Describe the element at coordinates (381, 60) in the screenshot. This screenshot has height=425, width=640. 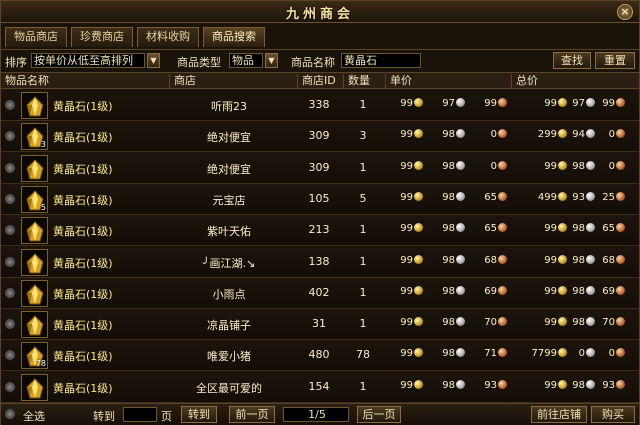
I see `name-input: 黄晶石` at that location.